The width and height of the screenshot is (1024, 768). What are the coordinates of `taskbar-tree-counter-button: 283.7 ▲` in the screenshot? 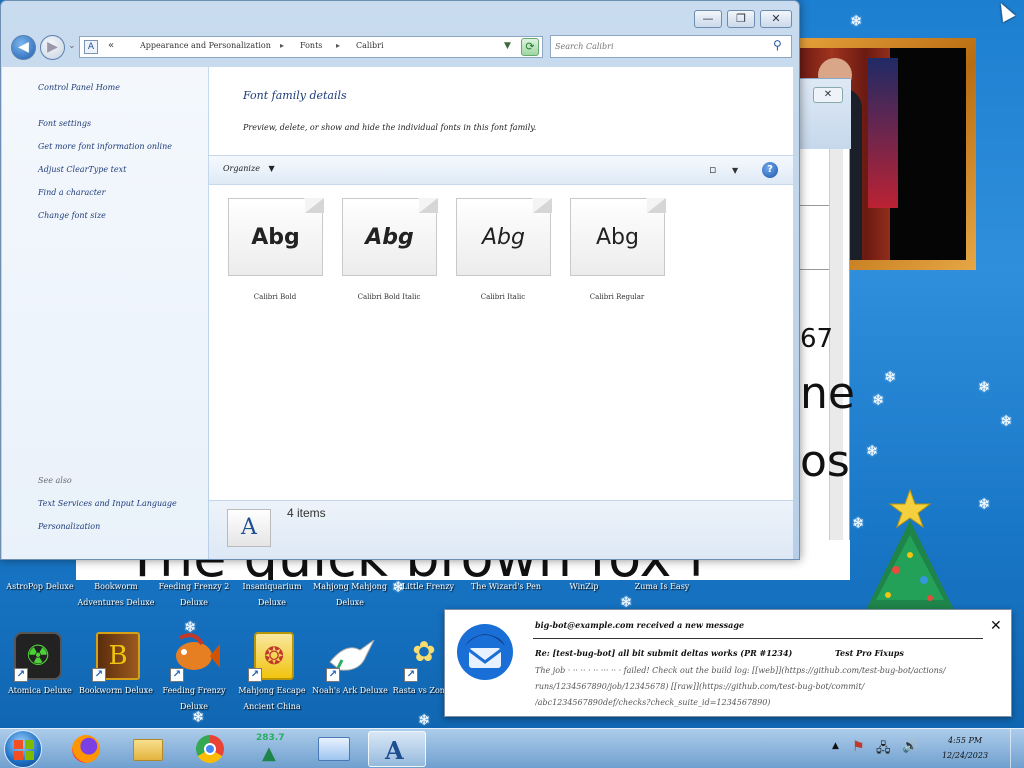 It's located at (273, 749).